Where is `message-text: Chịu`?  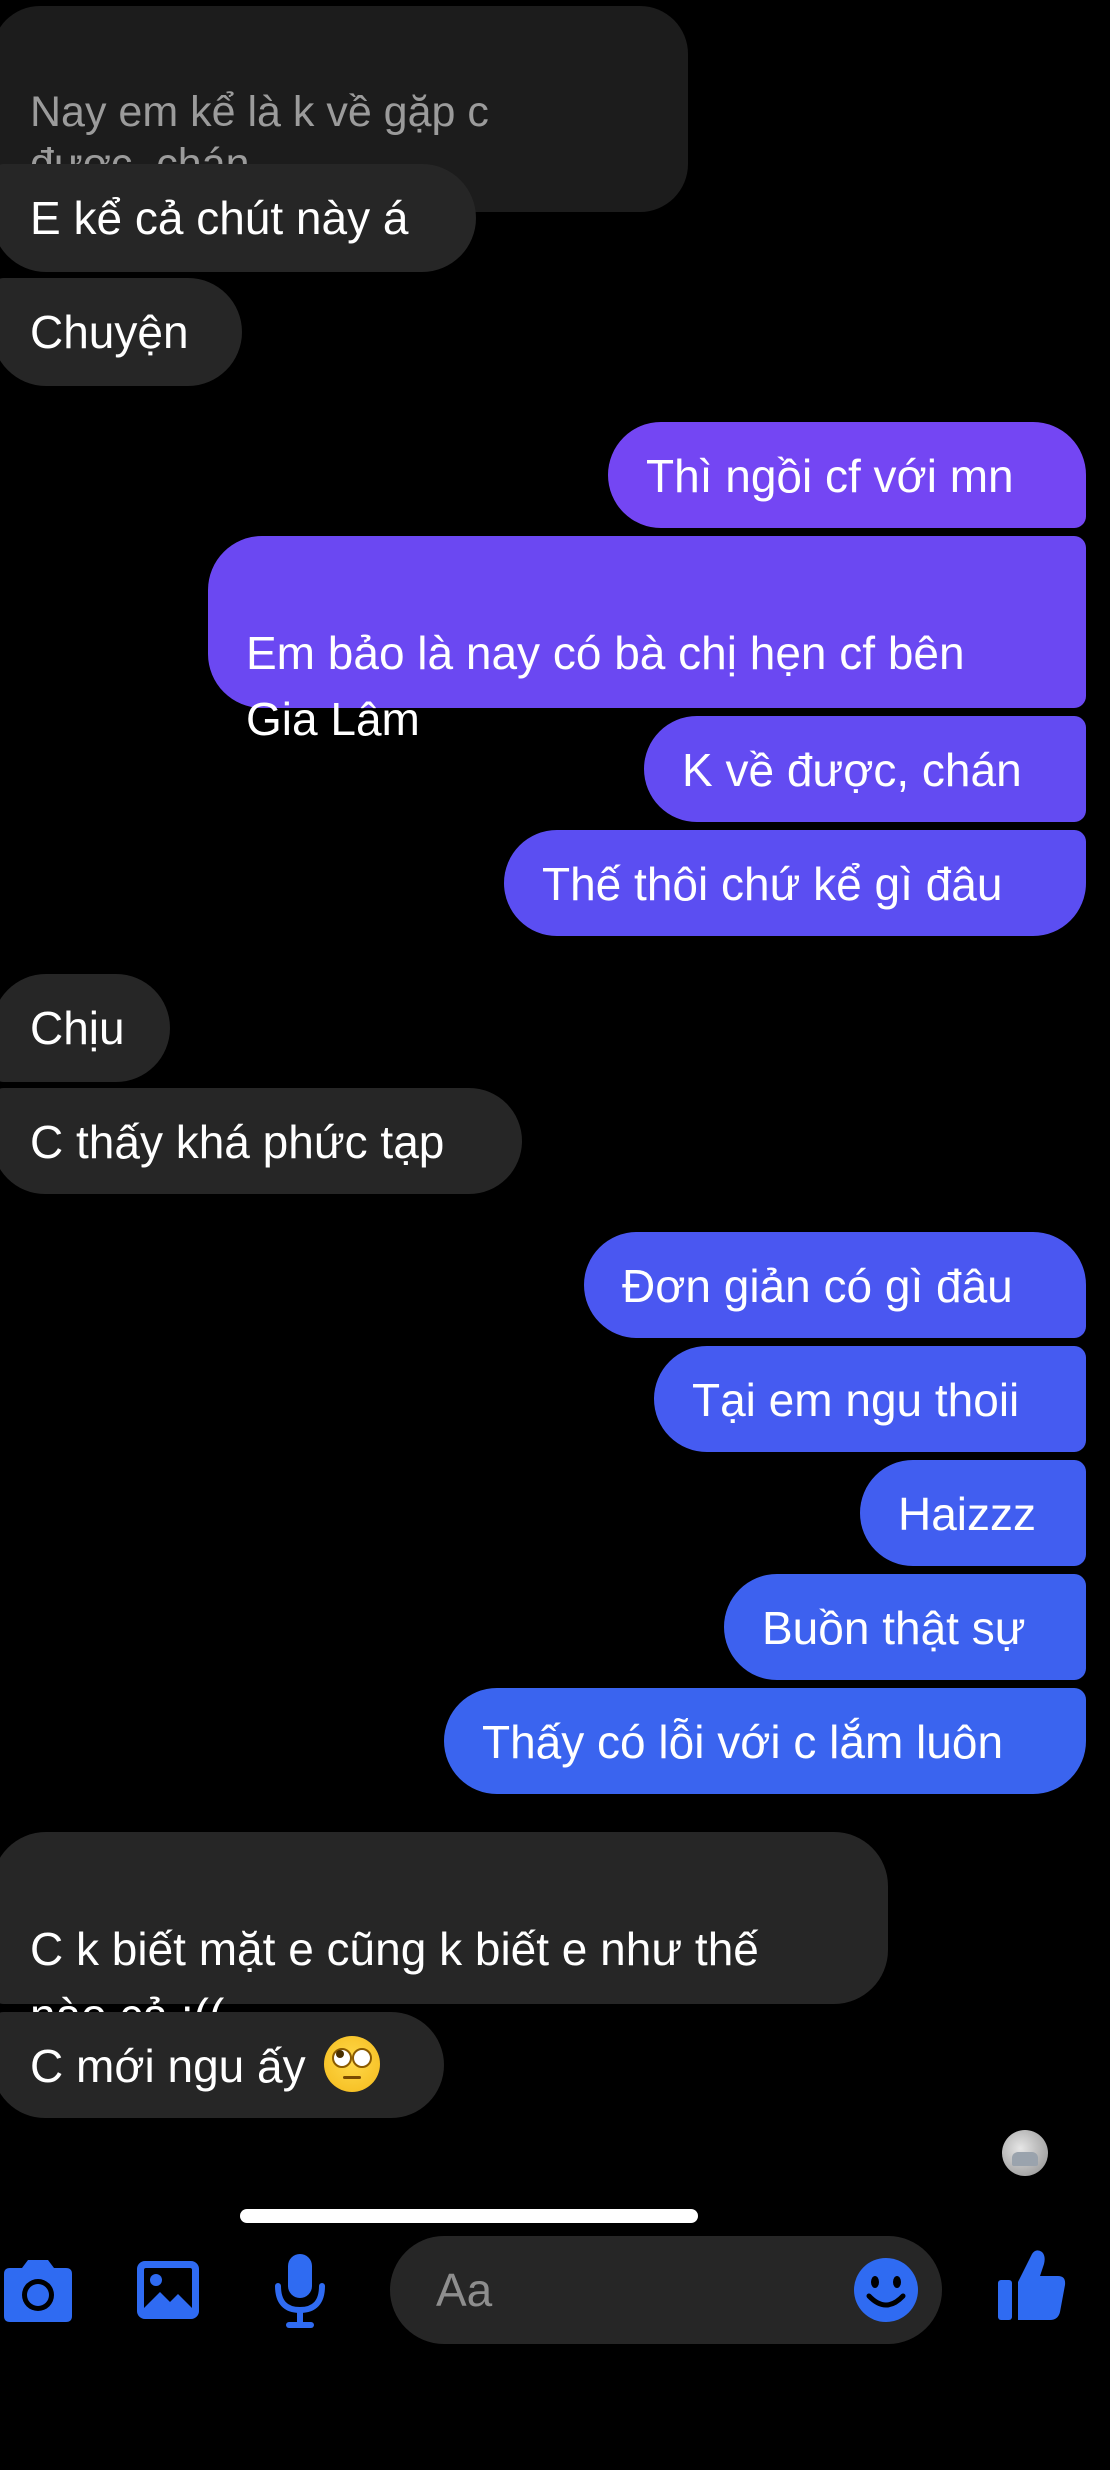 message-text: Chịu is located at coordinates (77, 1028).